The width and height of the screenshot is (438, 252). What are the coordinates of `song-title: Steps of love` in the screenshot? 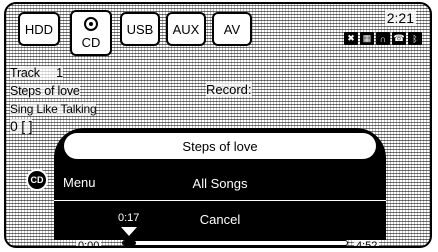 It's located at (45, 91).